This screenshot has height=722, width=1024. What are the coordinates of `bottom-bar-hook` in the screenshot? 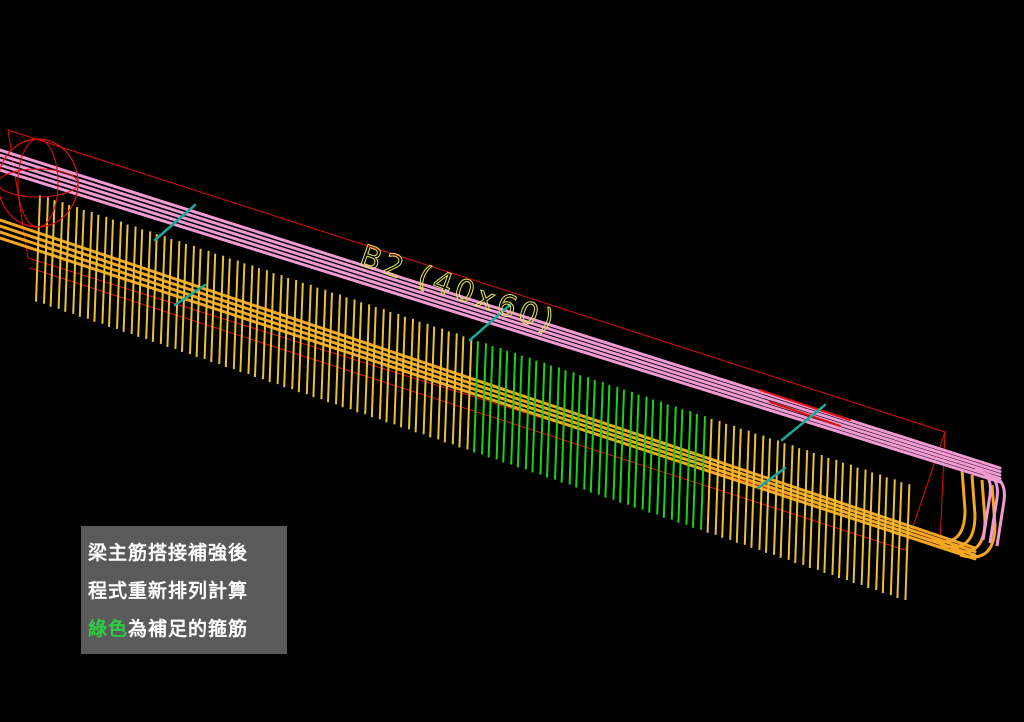 It's located at (948, 506).